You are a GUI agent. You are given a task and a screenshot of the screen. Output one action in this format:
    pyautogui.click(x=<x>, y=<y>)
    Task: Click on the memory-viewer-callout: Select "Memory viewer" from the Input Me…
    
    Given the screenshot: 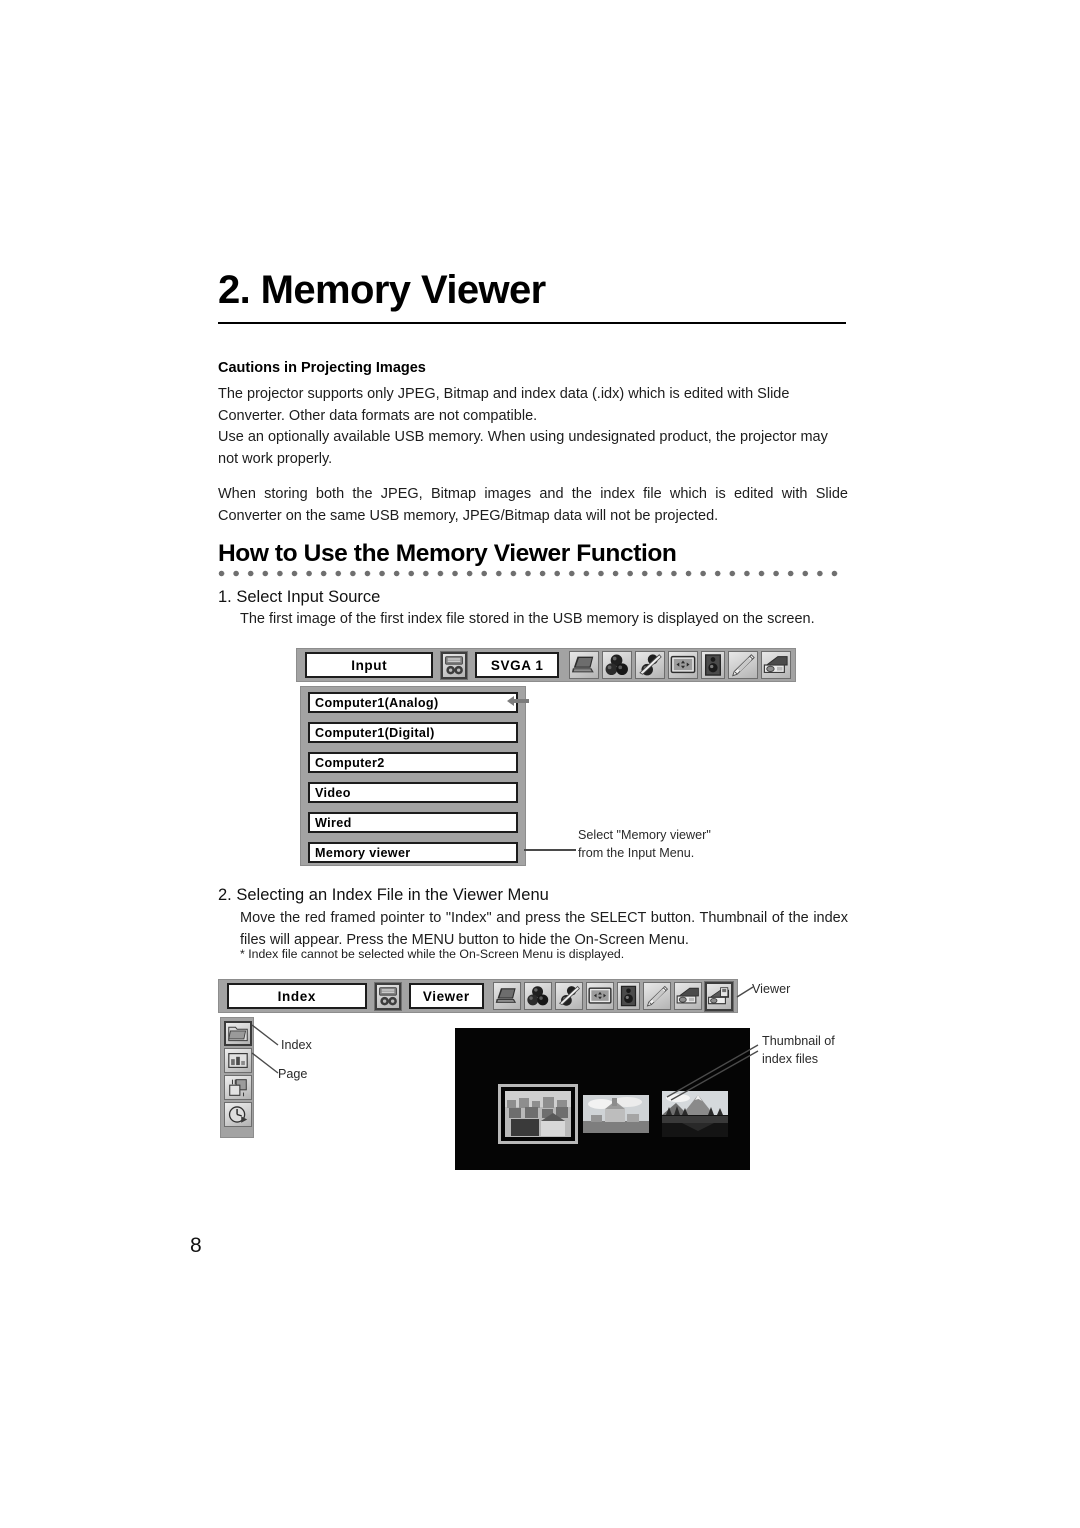 What is the action you would take?
    pyautogui.click(x=678, y=844)
    